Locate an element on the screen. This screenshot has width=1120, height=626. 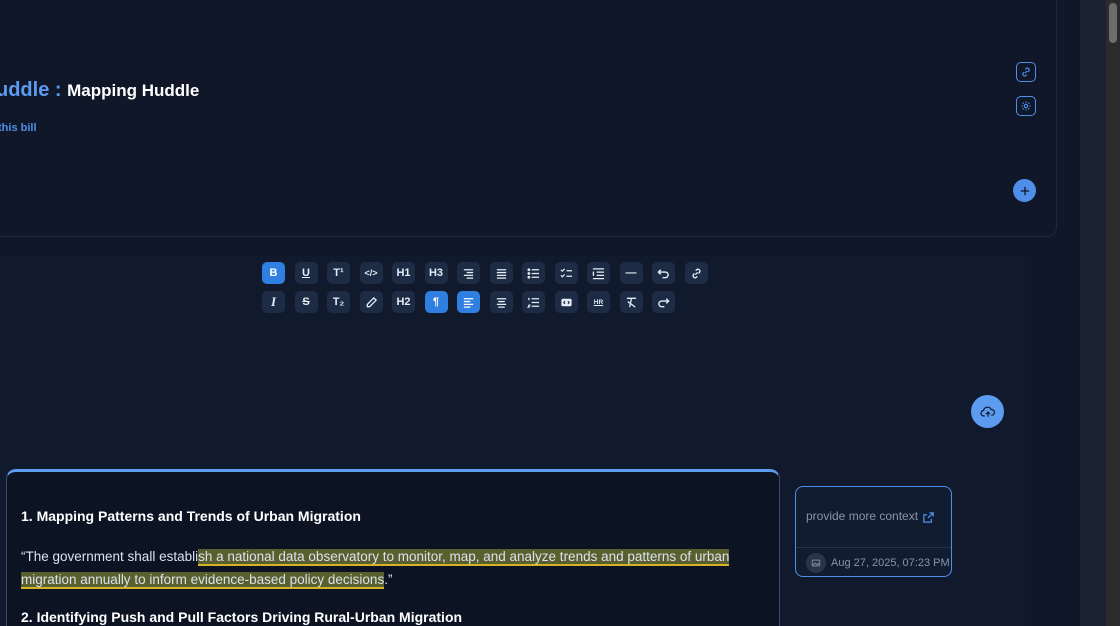
align-center-button is located at coordinates (501, 302).